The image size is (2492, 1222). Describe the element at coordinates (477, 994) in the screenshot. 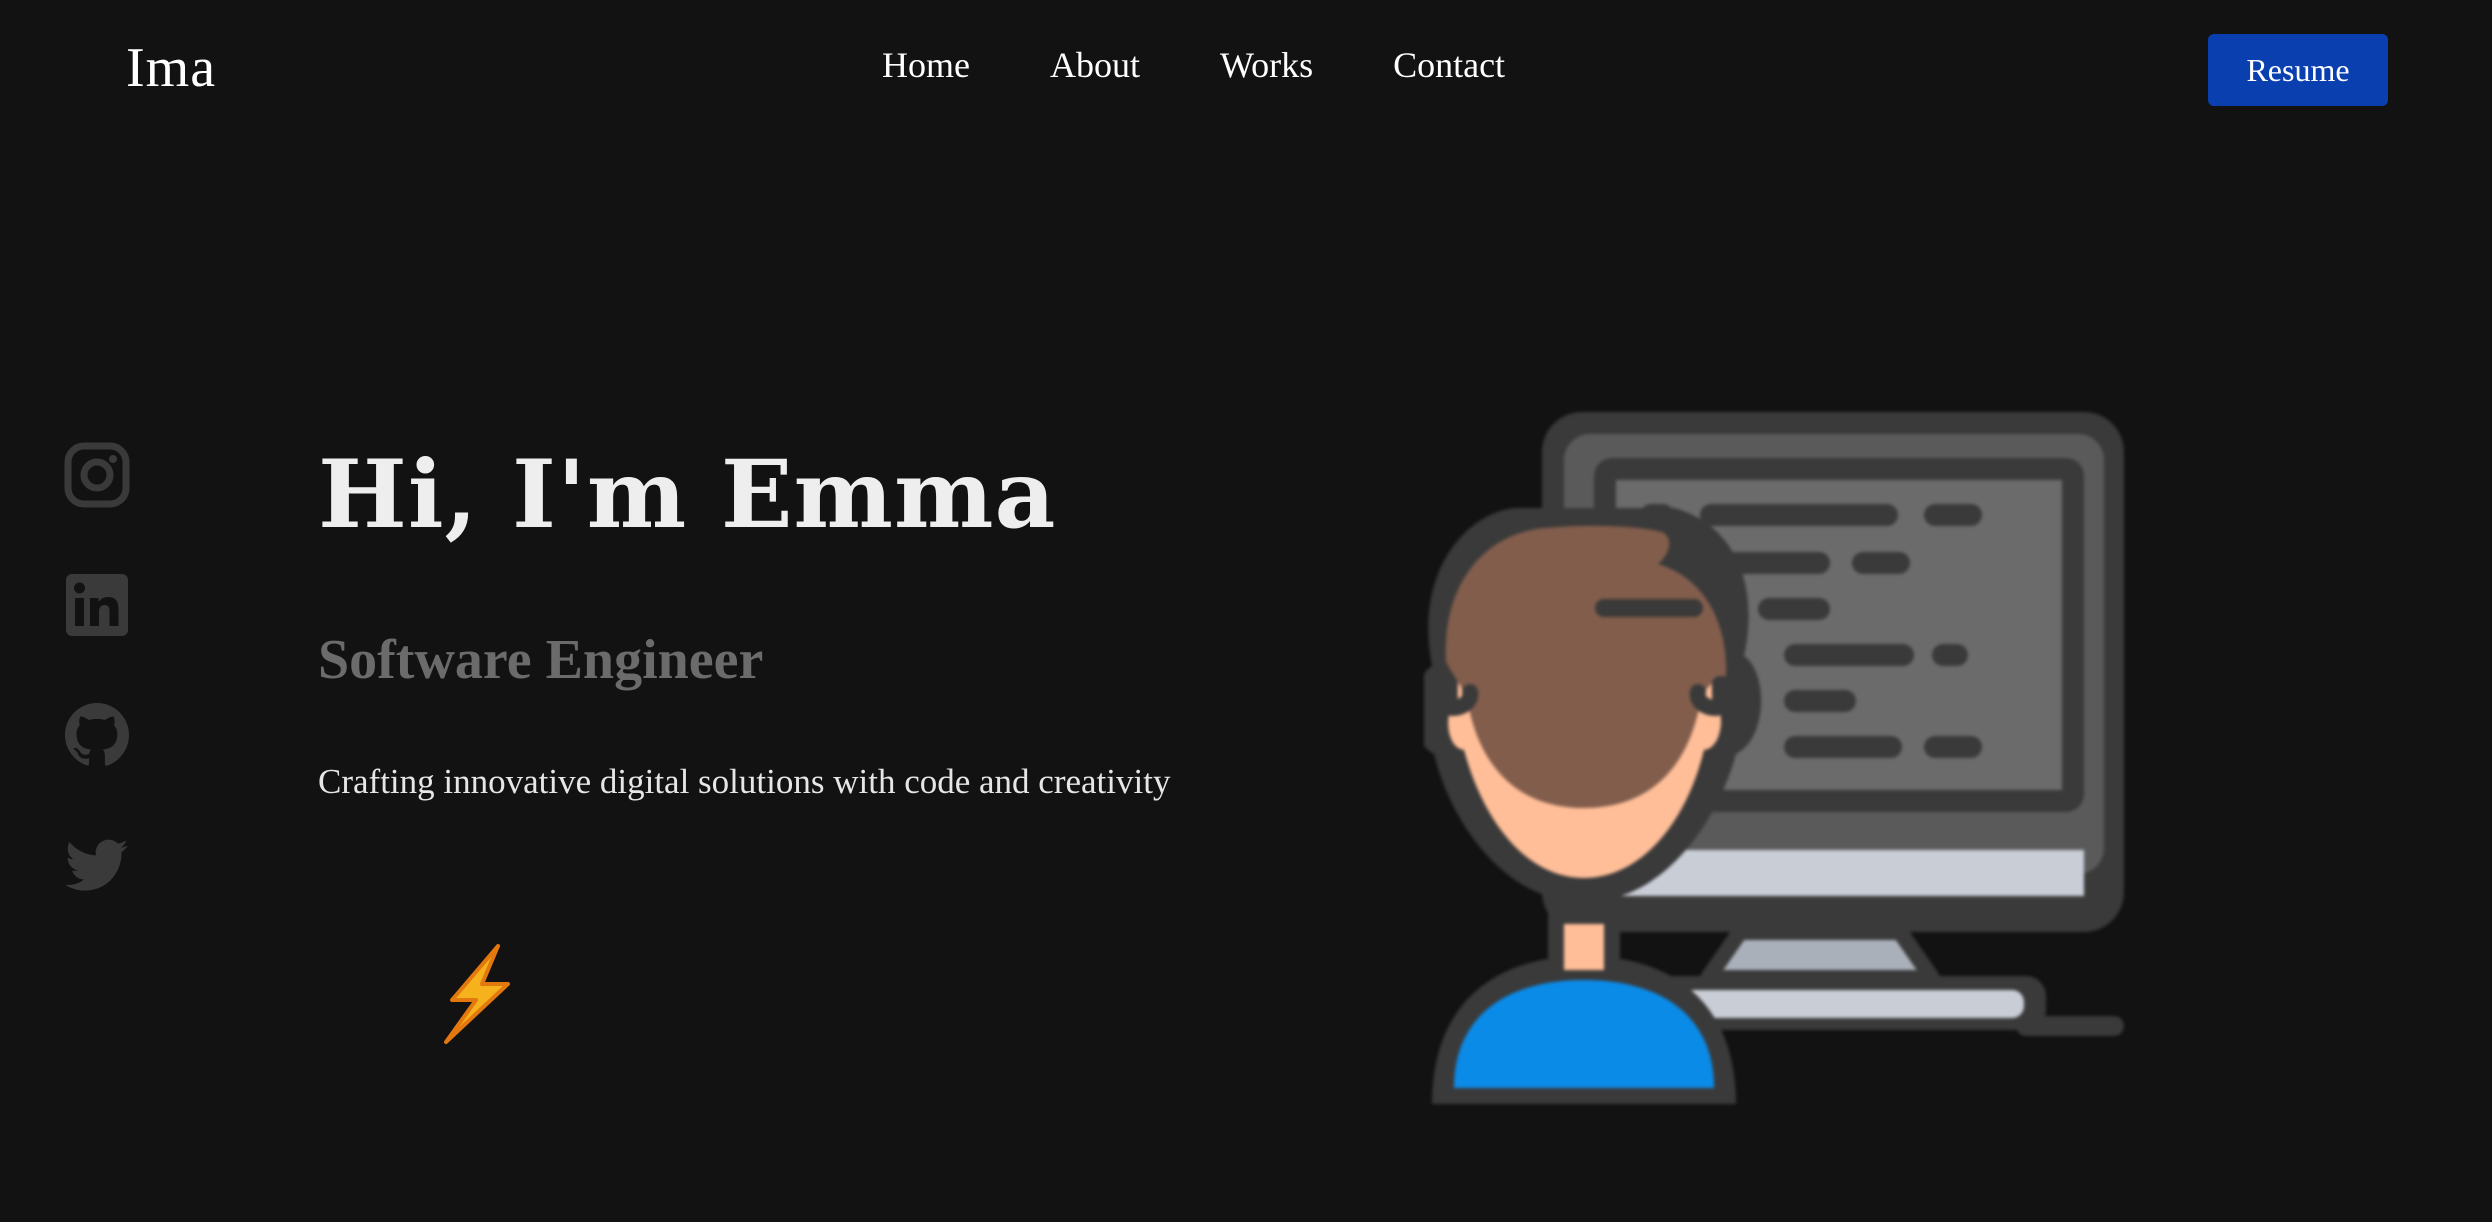

I see `lightning-bolt-icon` at that location.